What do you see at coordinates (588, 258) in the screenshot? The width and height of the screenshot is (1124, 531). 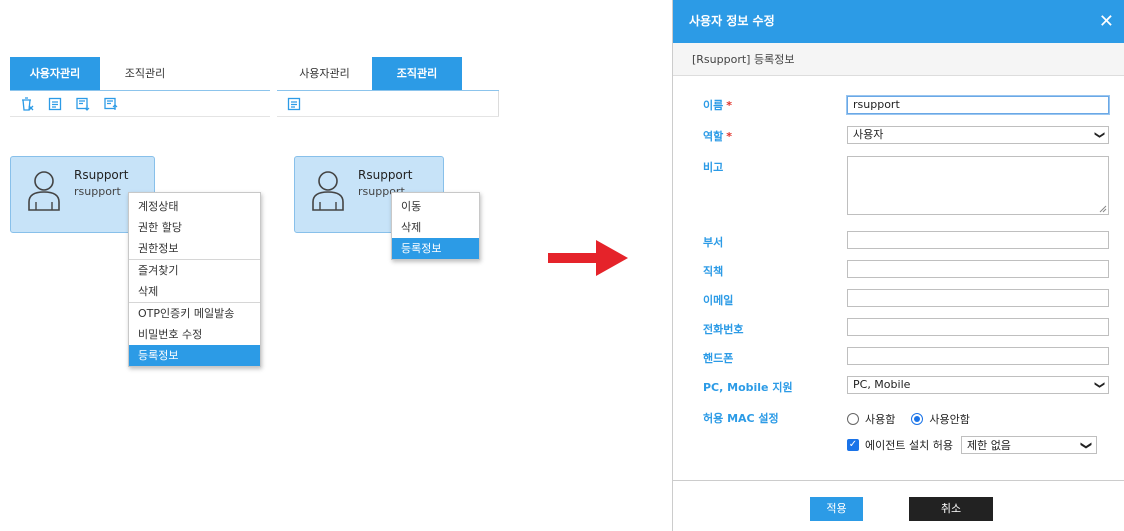 I see `arrow-right-icon` at bounding box center [588, 258].